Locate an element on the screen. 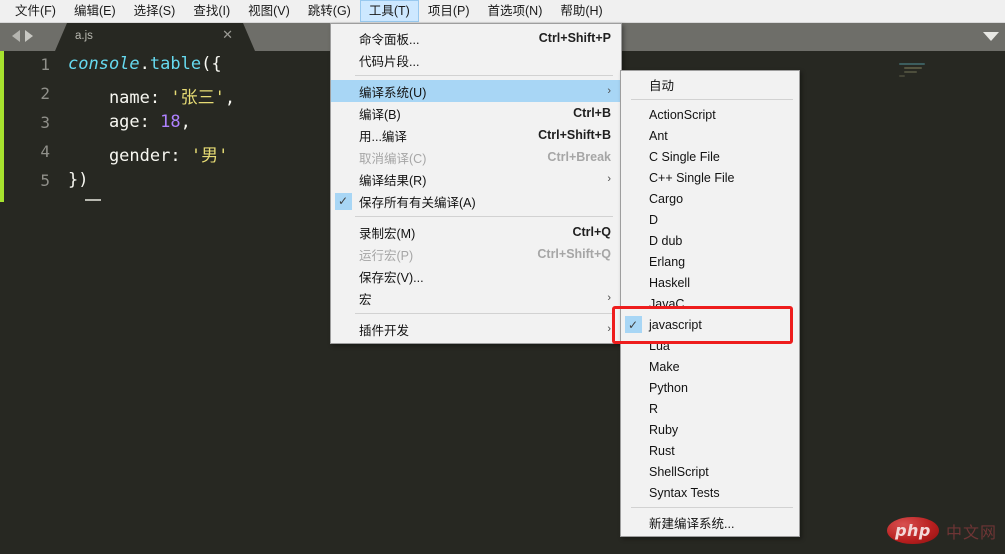 Image resolution: width=1005 pixels, height=554 pixels. minimap-preview is located at coordinates (915, 69).